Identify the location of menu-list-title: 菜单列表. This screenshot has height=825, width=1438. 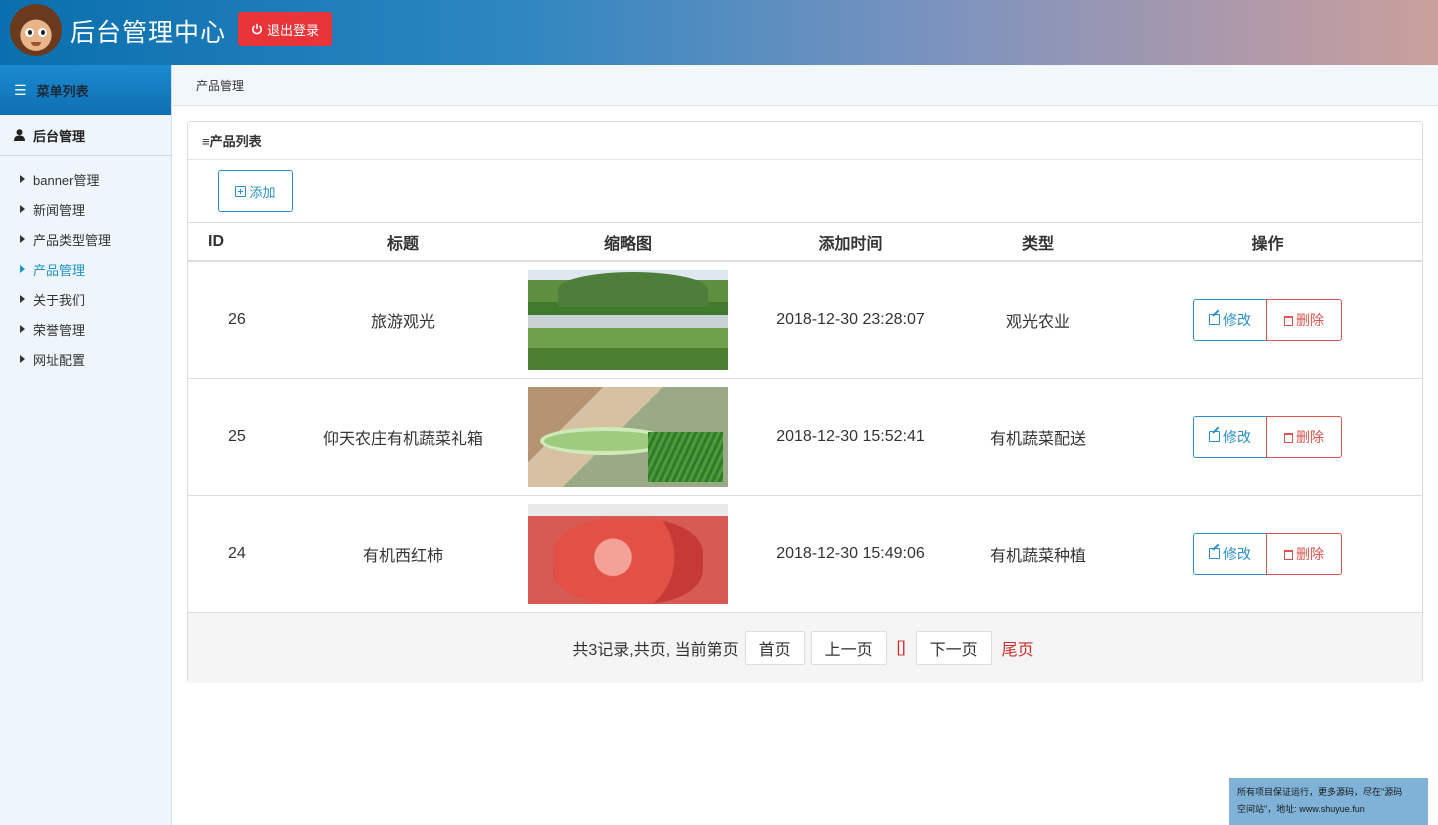
(62, 91).